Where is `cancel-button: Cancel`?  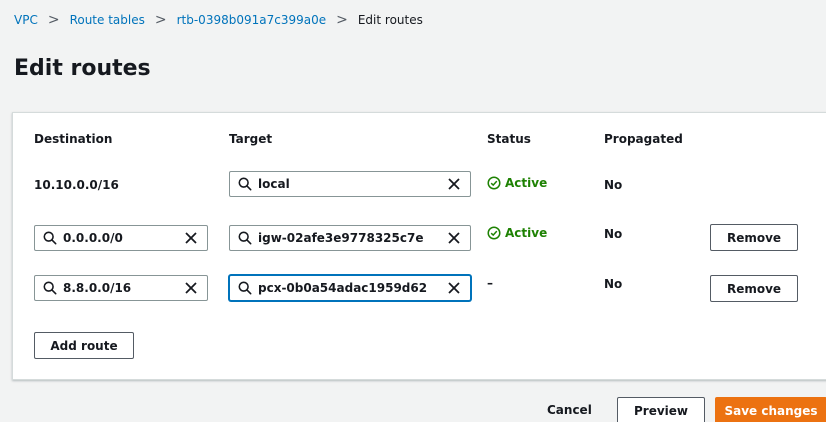
cancel-button: Cancel is located at coordinates (569, 410).